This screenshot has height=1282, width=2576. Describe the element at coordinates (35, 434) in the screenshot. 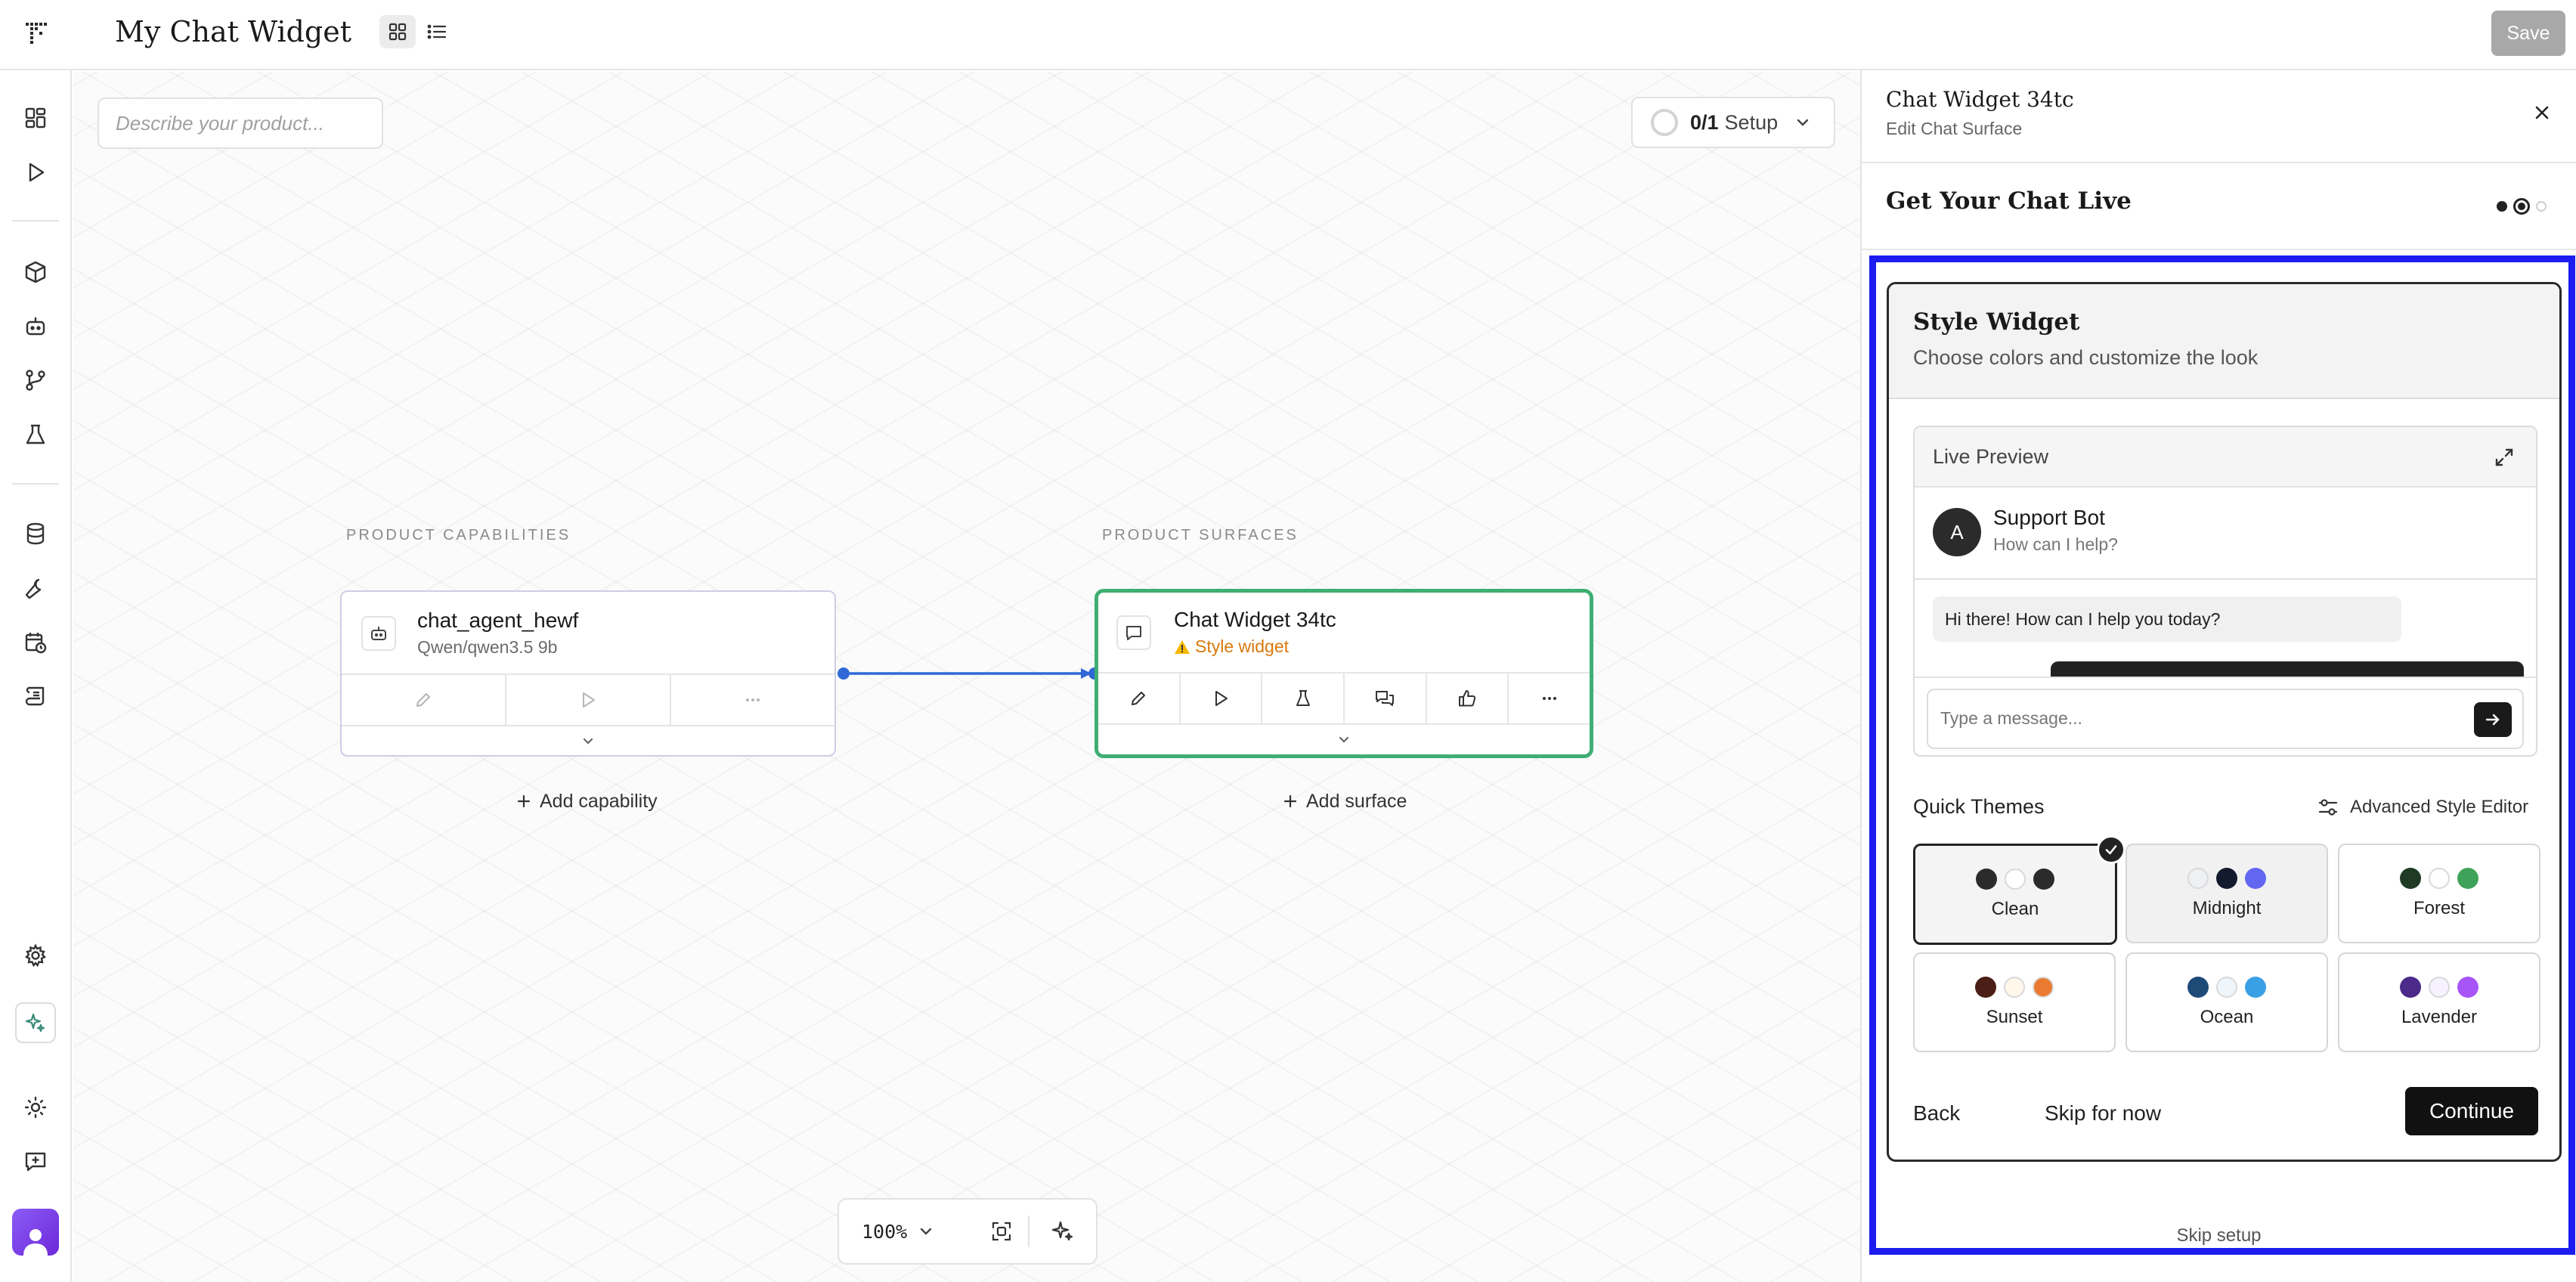

I see `sidebar-item-evals` at that location.